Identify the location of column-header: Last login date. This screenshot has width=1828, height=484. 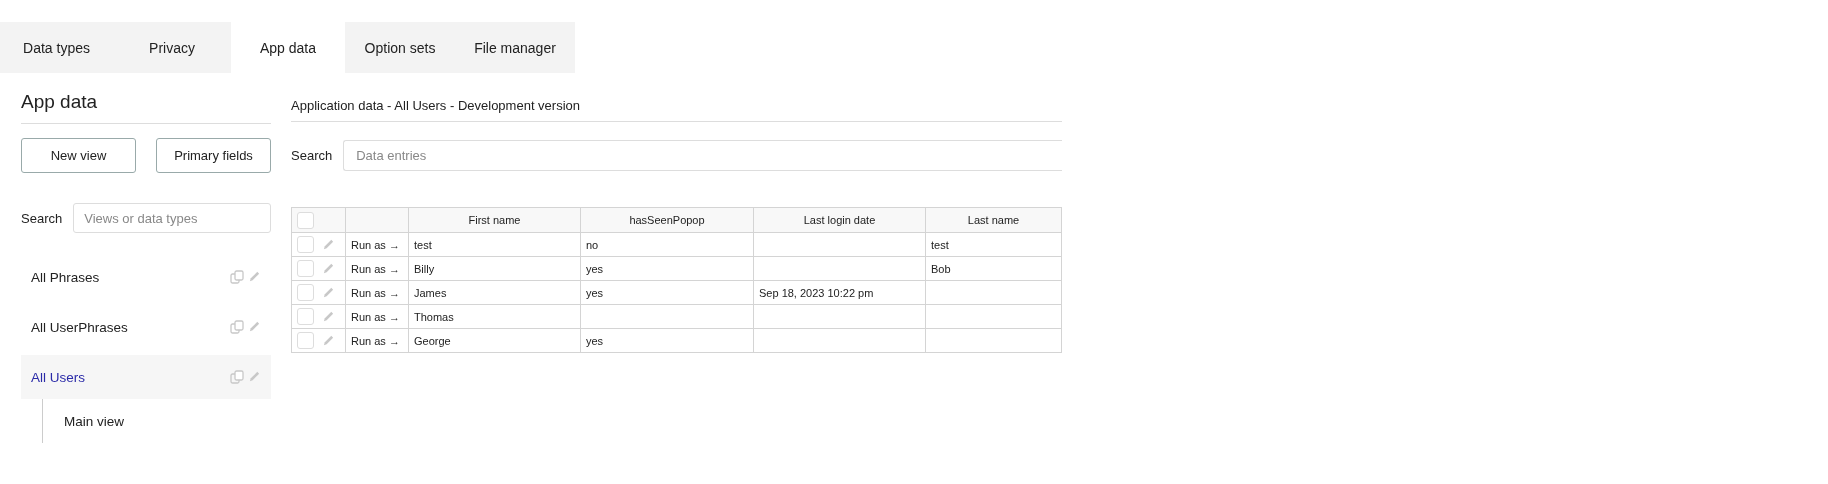
(839, 220).